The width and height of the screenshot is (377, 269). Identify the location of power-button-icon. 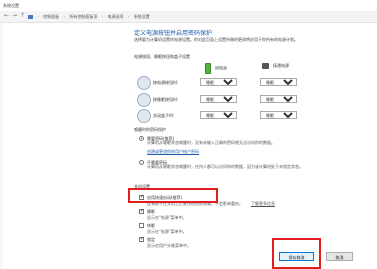
(144, 83).